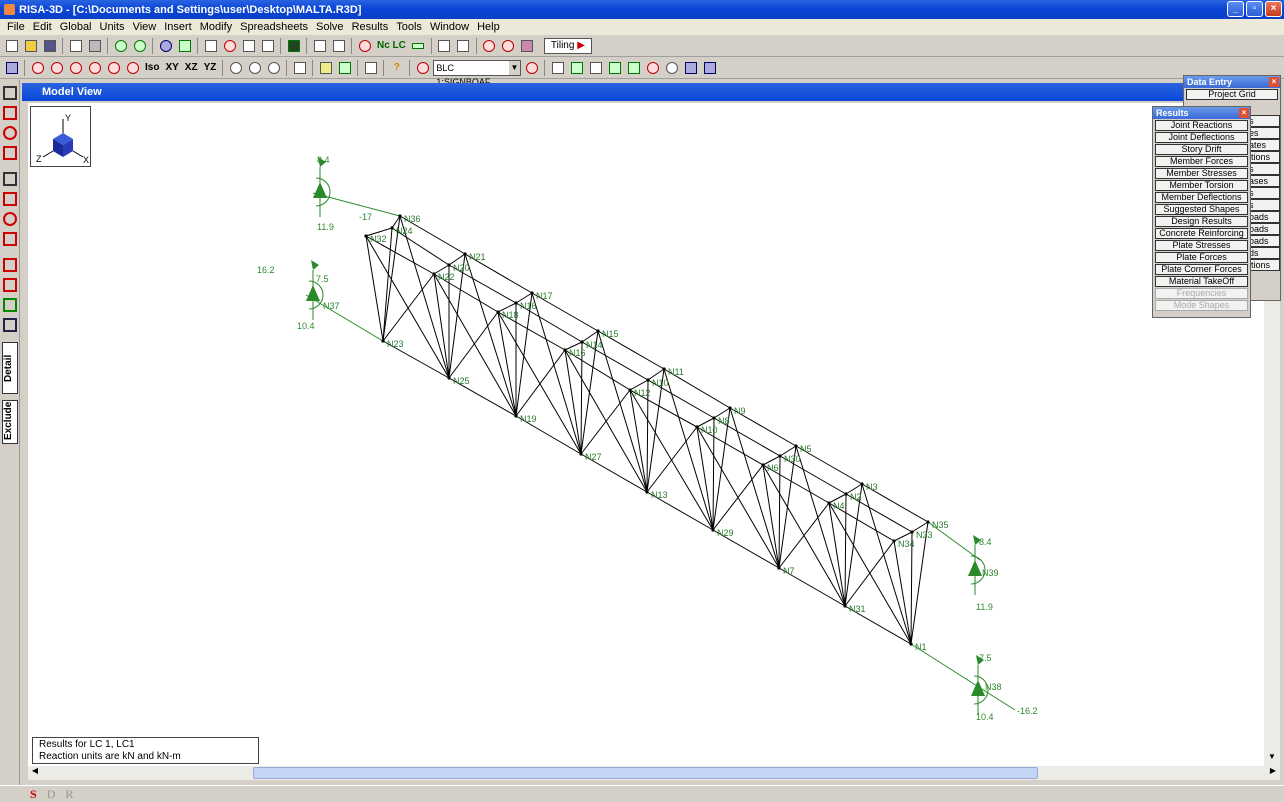 The height and width of the screenshot is (802, 1284). I want to click on view-iso-button: Iso, so click(152, 67).